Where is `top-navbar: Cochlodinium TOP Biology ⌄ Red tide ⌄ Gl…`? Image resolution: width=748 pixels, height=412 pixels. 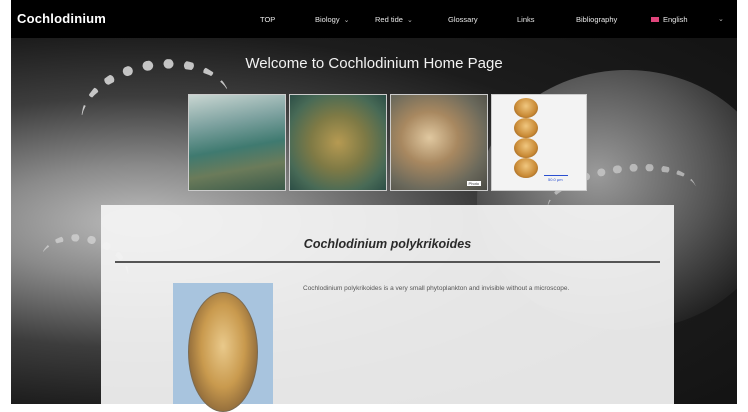
top-navbar: Cochlodinium TOP Biology ⌄ Red tide ⌄ Gl… is located at coordinates (374, 19).